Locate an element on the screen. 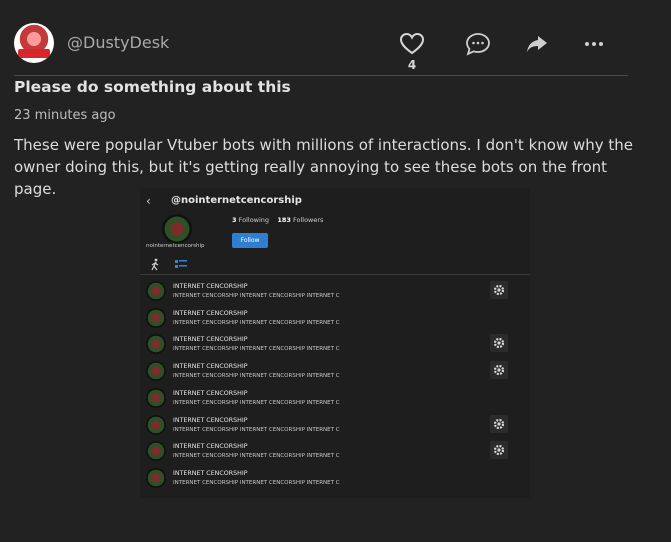 This screenshot has width=671, height=542. profile-tabs is located at coordinates (335, 265).